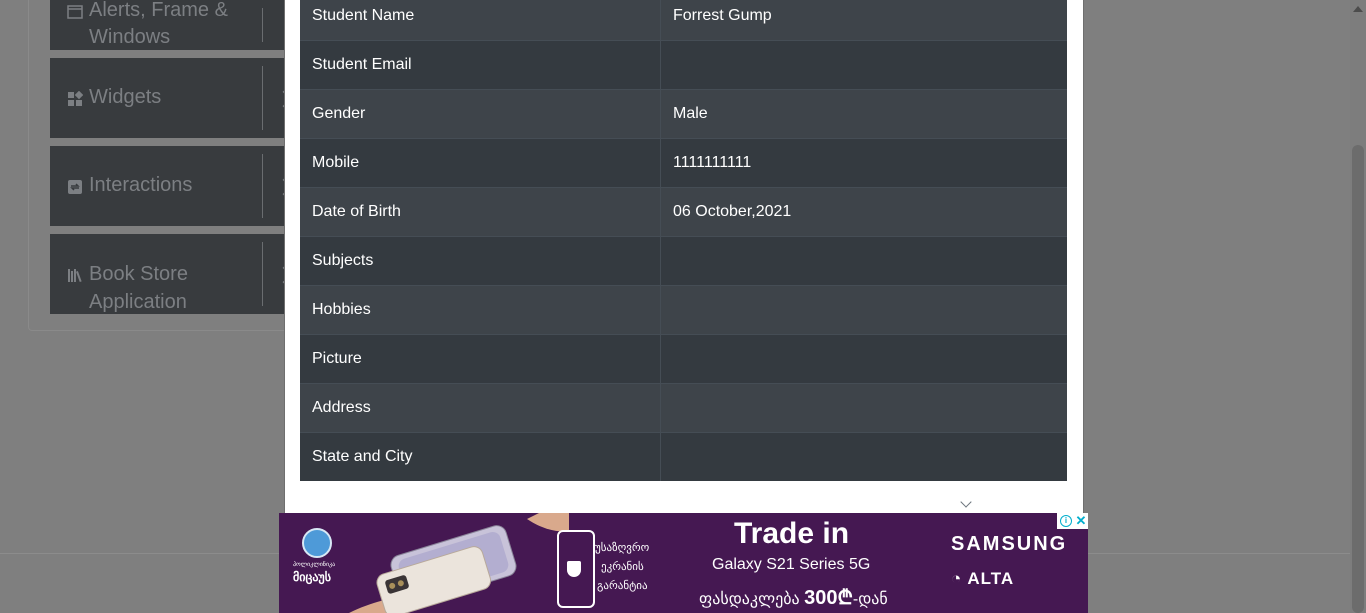 The width and height of the screenshot is (1366, 613). Describe the element at coordinates (1066, 521) in the screenshot. I see `info-icon: i` at that location.